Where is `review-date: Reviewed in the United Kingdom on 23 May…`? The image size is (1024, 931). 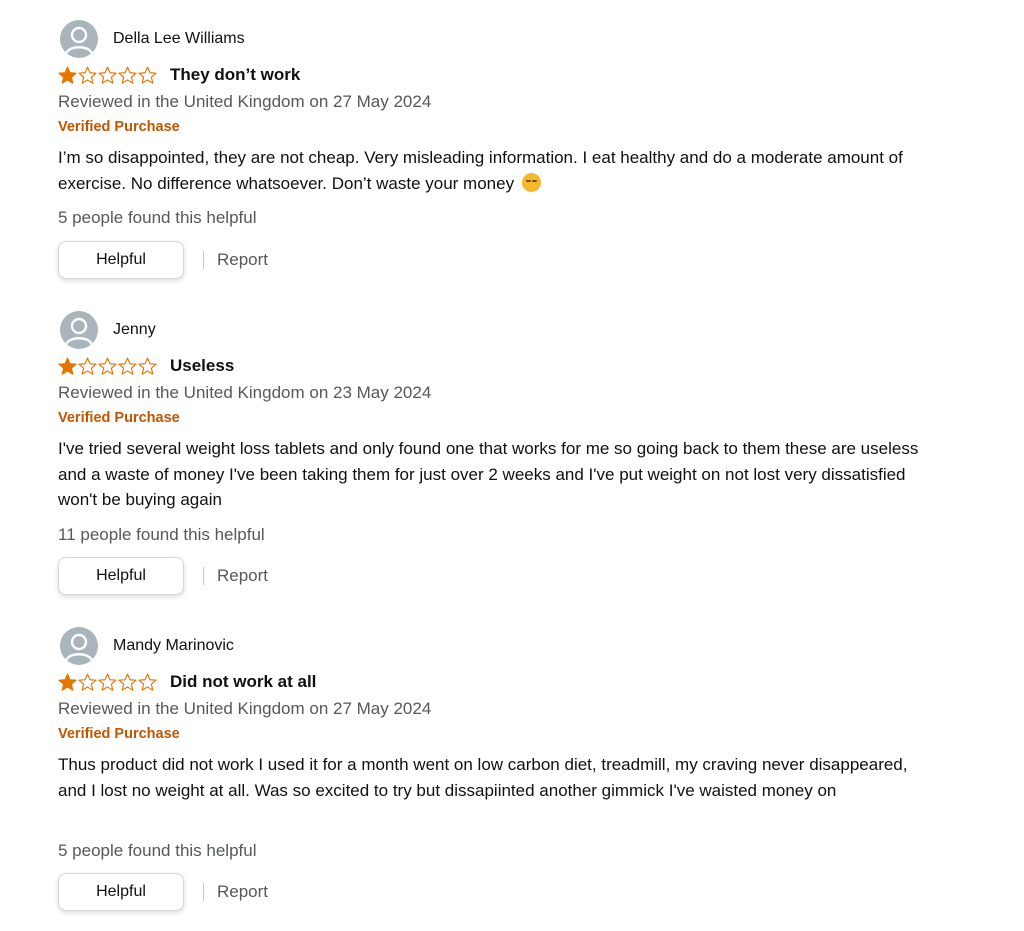 review-date: Reviewed in the United Kingdom on 23 May… is located at coordinates (245, 392).